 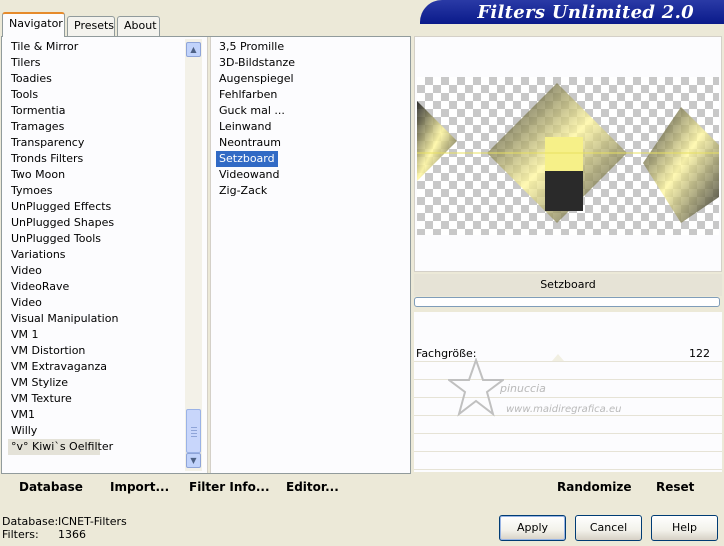 I want to click on tab-navigator: Navigator, so click(x=33, y=24).